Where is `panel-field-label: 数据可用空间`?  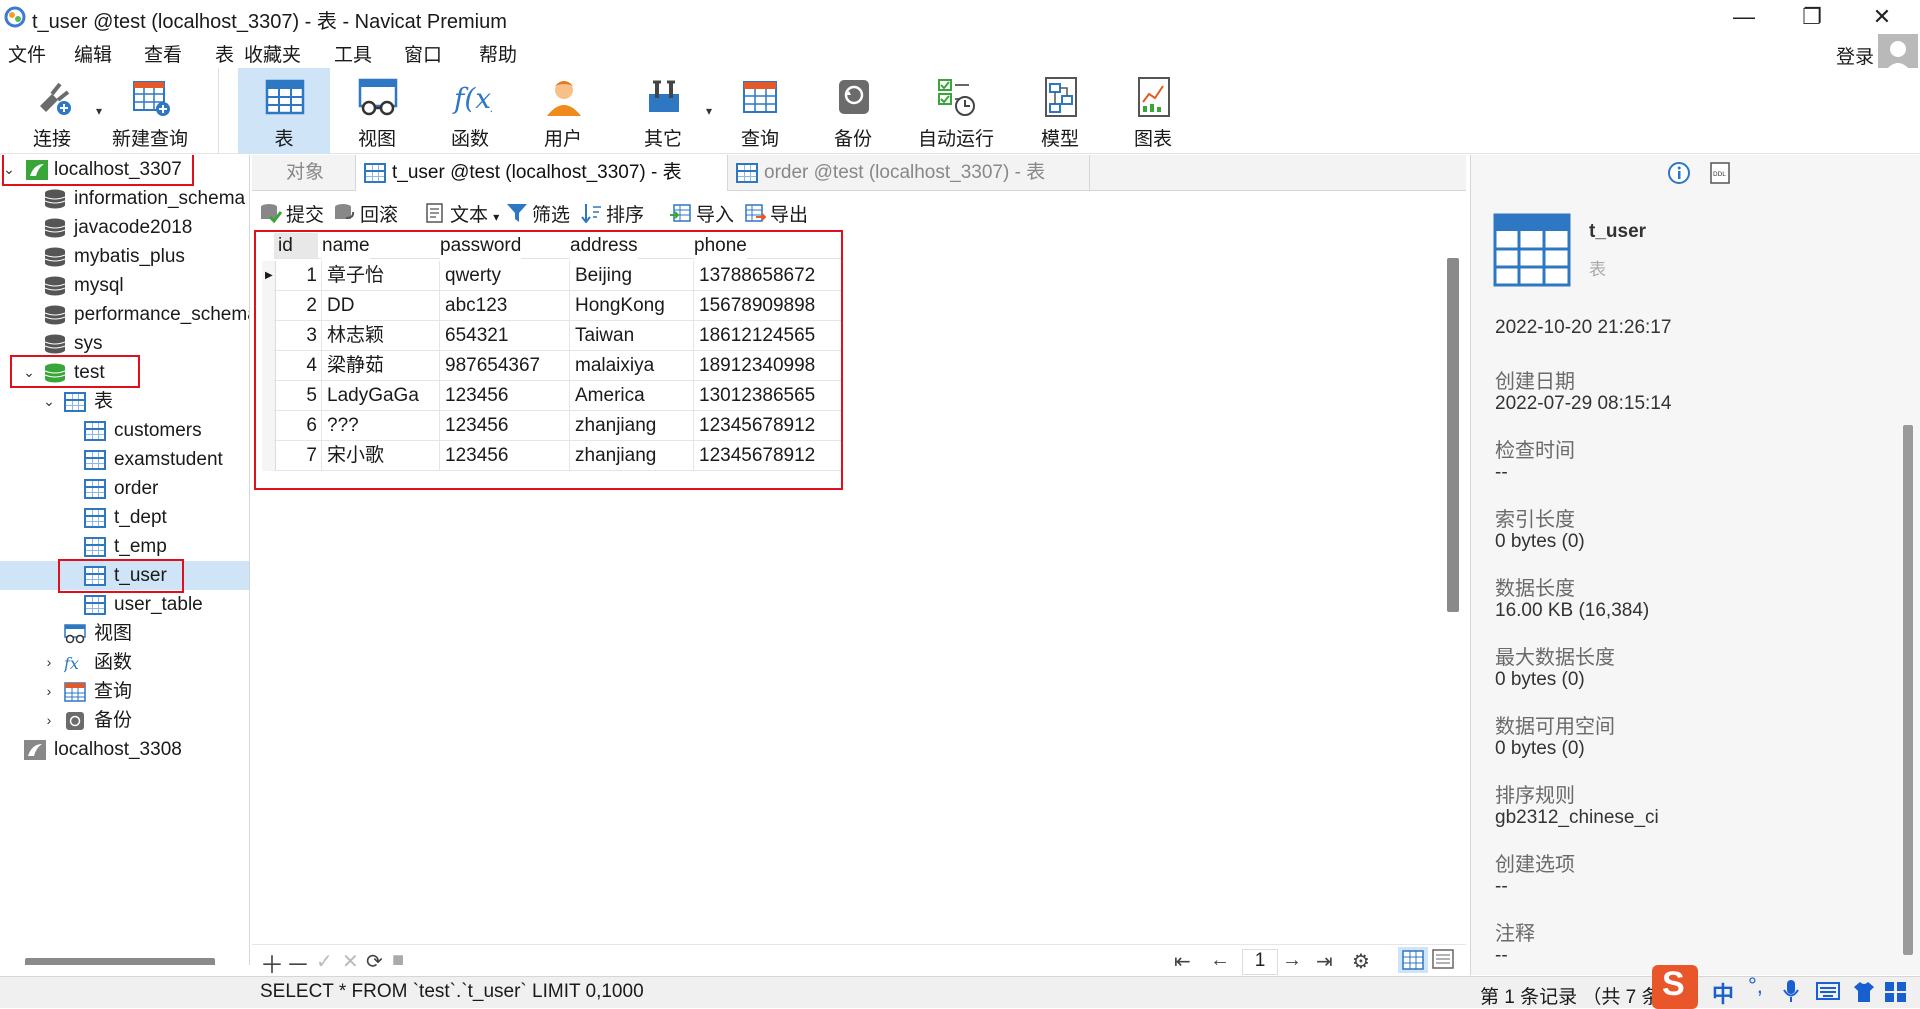
panel-field-label: 数据可用空间 is located at coordinates (1555, 727).